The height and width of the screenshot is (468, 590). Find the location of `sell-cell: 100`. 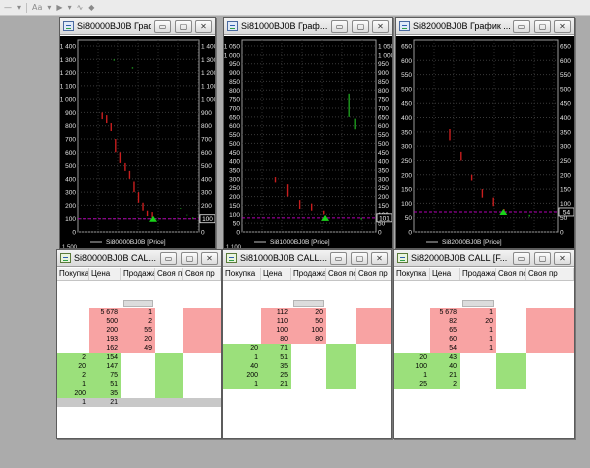

sell-cell: 100 is located at coordinates (308, 330).